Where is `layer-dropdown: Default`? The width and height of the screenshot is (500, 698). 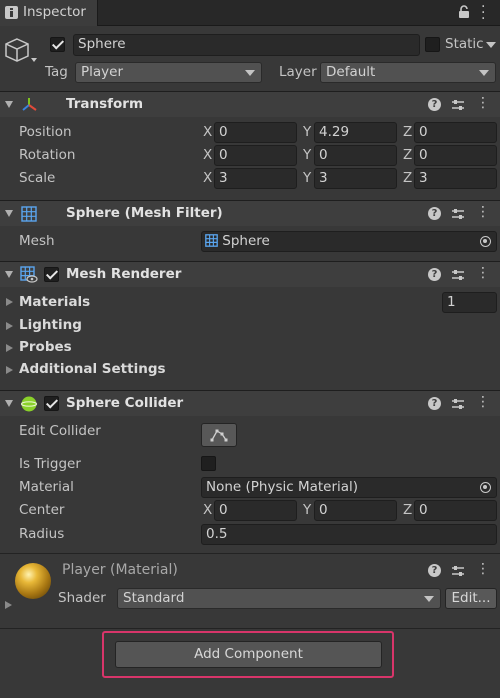 layer-dropdown: Default is located at coordinates (408, 72).